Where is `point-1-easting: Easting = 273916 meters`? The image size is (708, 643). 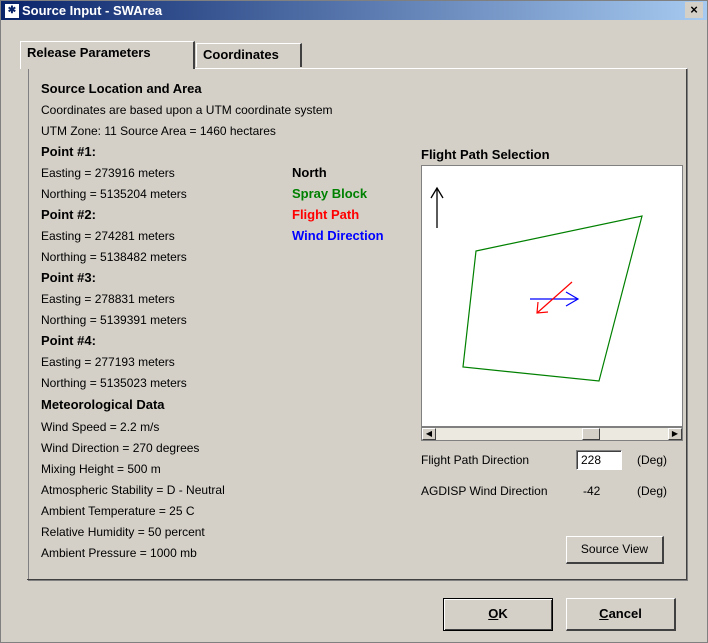
point-1-easting: Easting = 273916 meters is located at coordinates (108, 173).